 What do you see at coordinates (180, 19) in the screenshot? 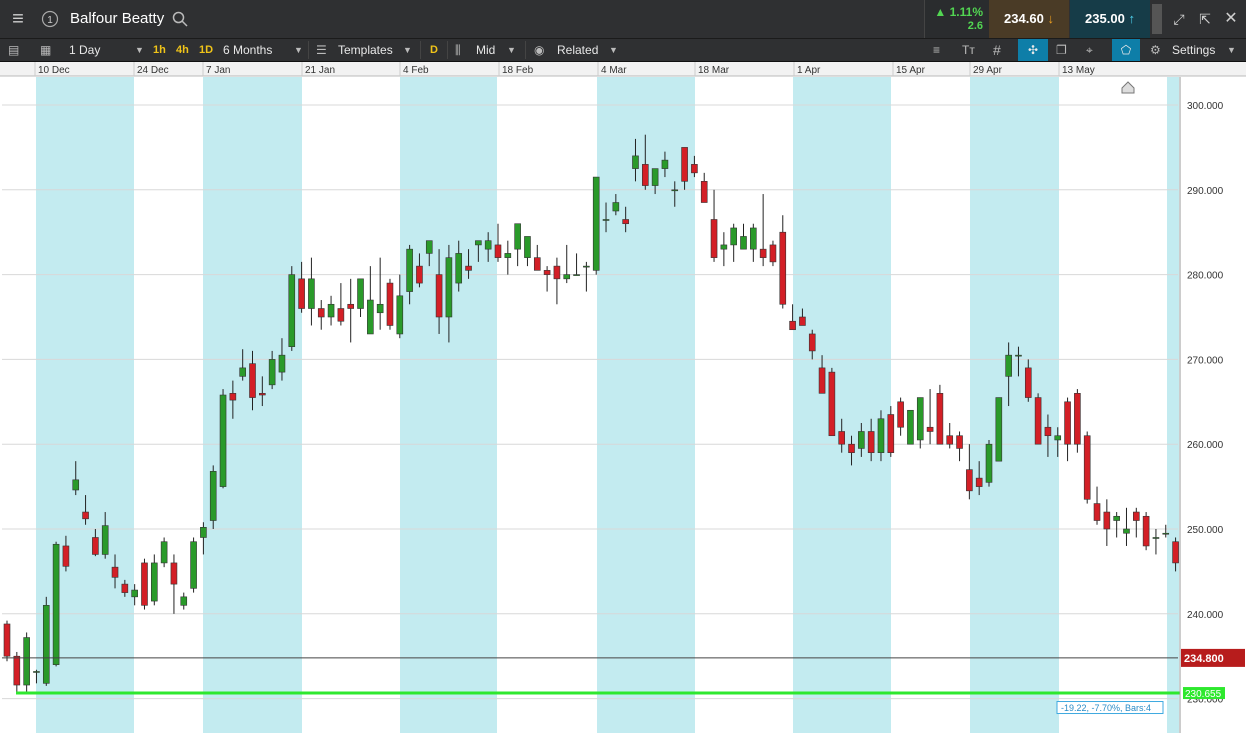
I see `search-icon` at bounding box center [180, 19].